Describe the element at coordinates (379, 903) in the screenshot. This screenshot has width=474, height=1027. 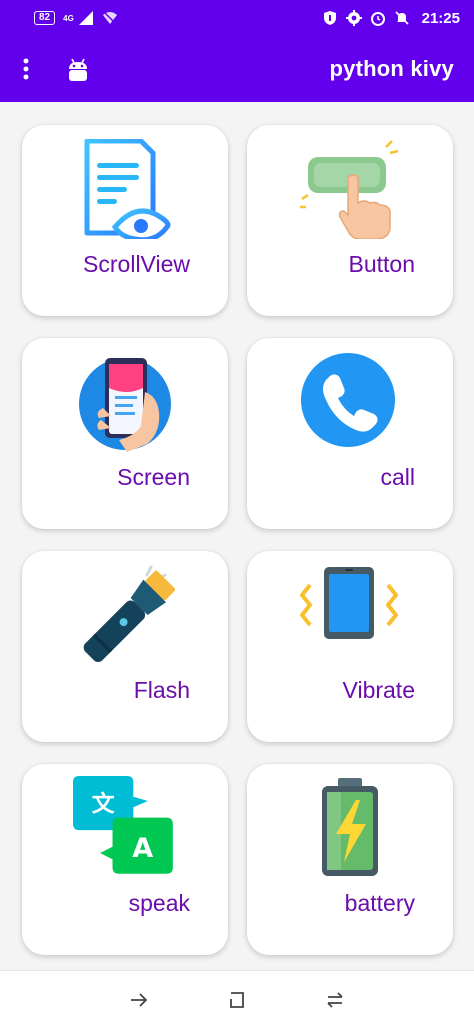
I see `card-label: battery` at that location.